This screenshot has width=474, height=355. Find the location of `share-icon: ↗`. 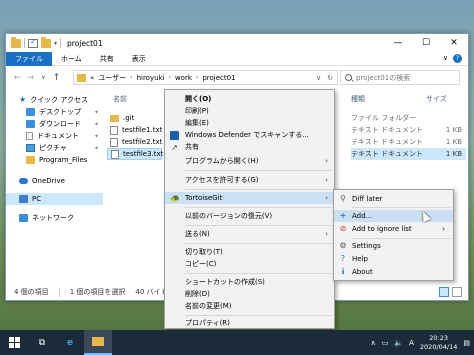

share-icon: ↗ is located at coordinates (174, 147).